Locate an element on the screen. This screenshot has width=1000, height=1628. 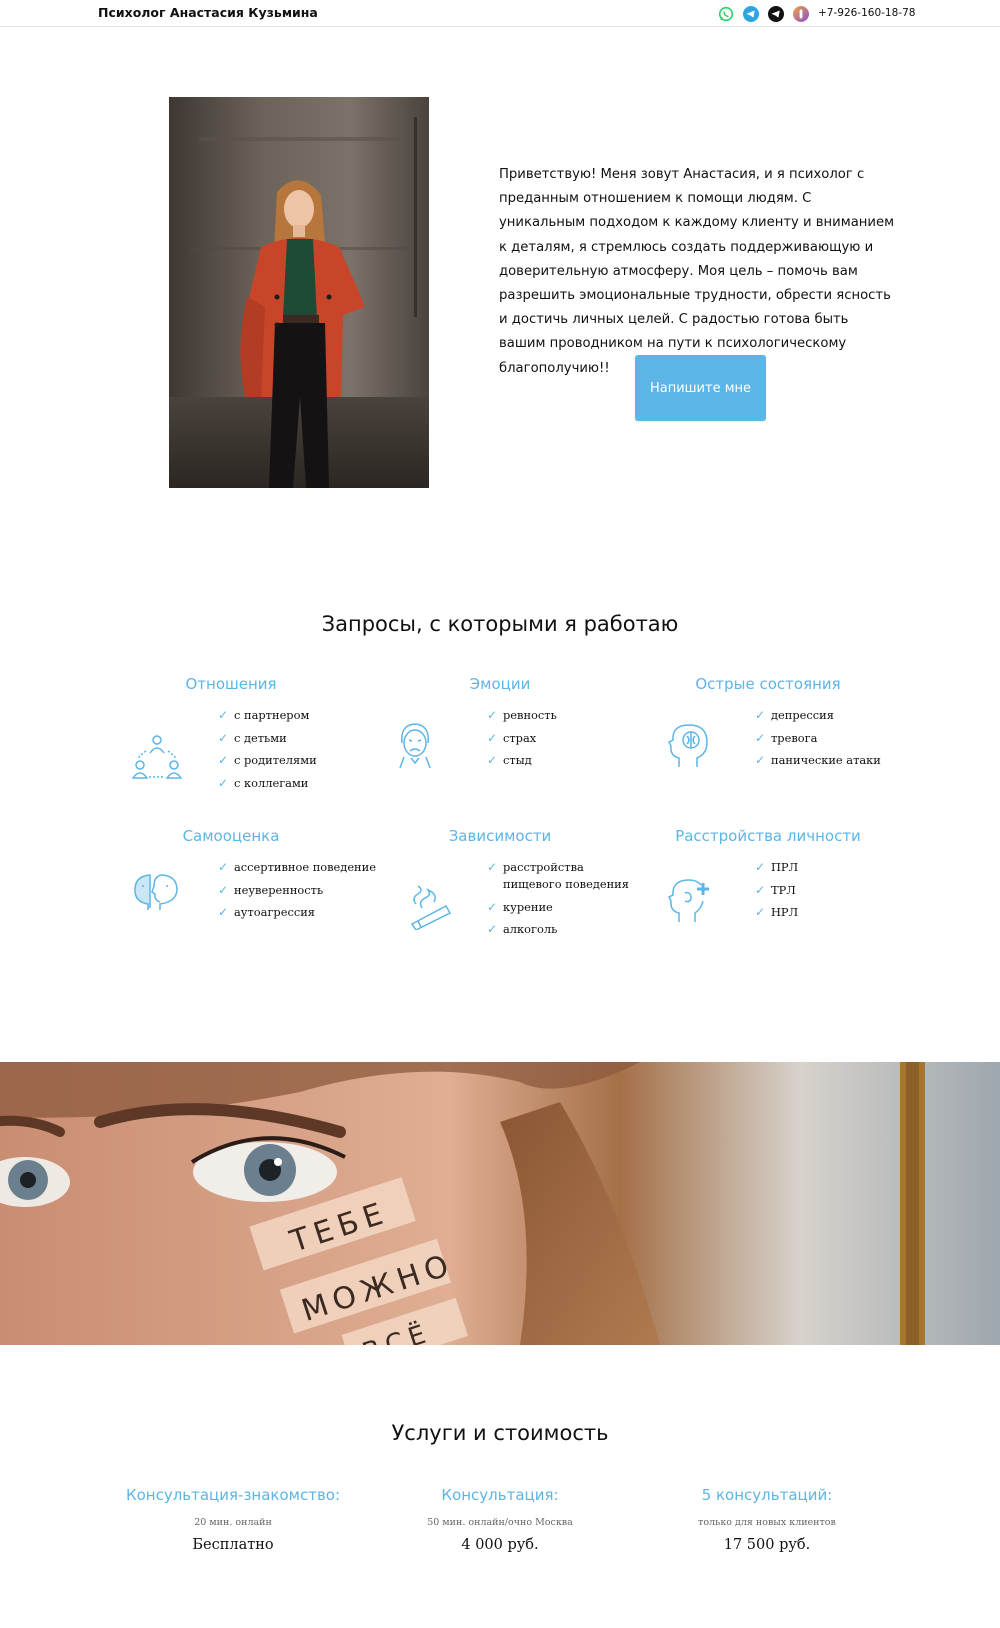
list-item: стыд is located at coordinates (522, 760).